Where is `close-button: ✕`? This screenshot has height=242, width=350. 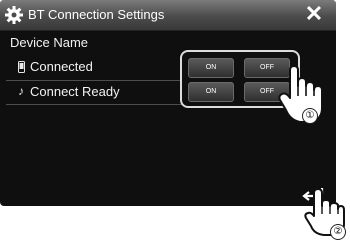
close-button: ✕ is located at coordinates (314, 14).